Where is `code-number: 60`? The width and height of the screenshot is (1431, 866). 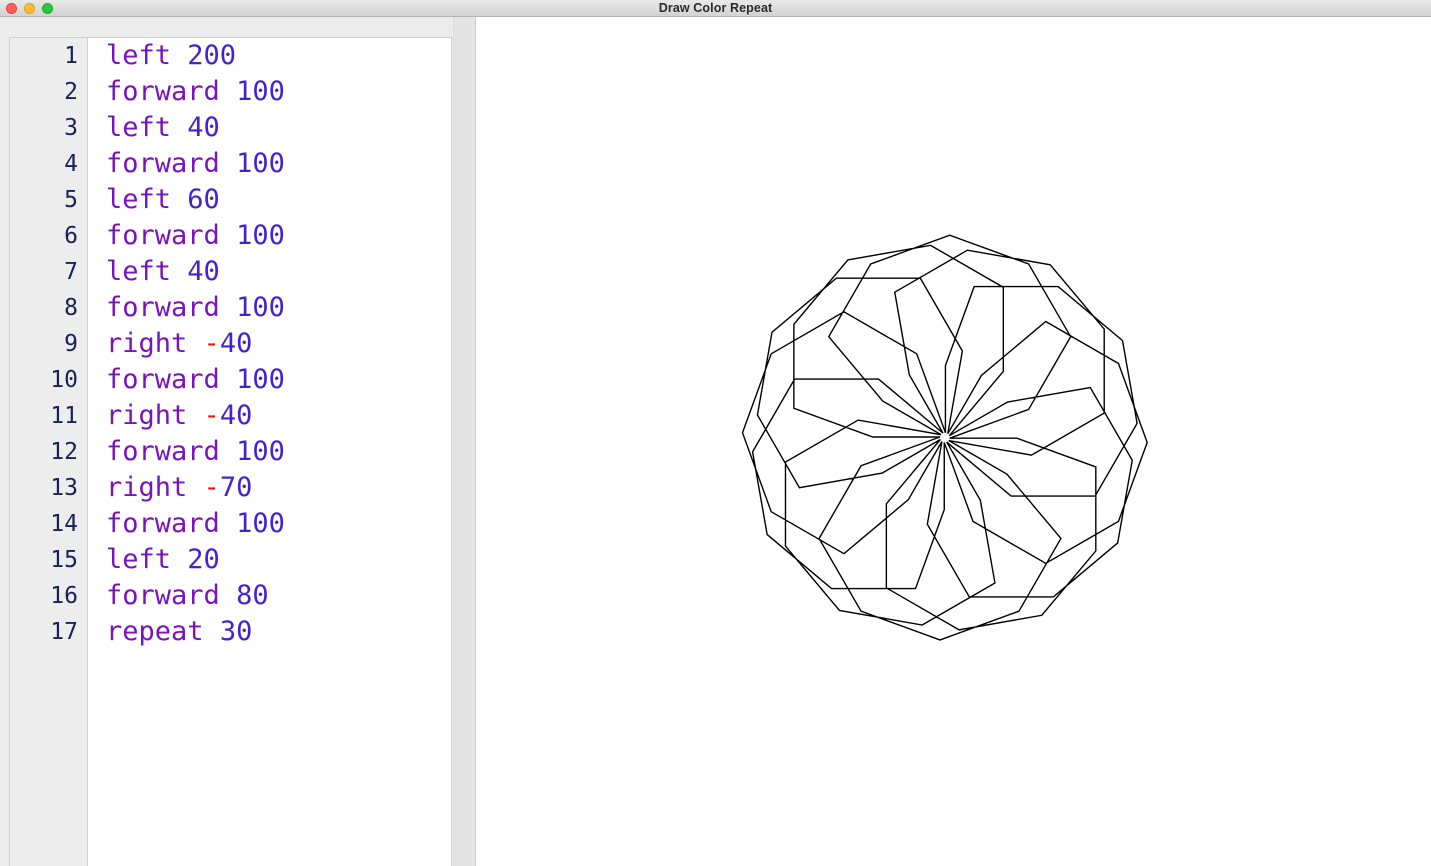
code-number: 60 is located at coordinates (203, 199).